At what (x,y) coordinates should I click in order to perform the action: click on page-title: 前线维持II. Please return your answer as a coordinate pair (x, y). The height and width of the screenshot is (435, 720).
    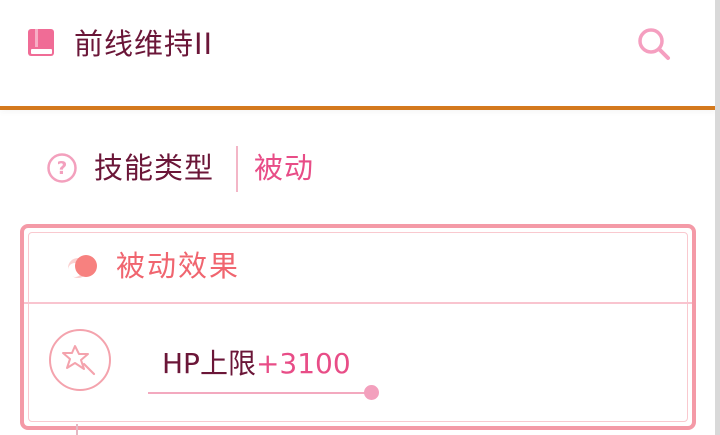
    Looking at the image, I should click on (144, 44).